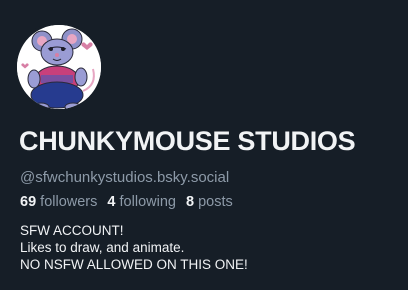 The image size is (408, 290). Describe the element at coordinates (102, 247) in the screenshot. I see `bio-line: Likes to draw, and animate.` at that location.